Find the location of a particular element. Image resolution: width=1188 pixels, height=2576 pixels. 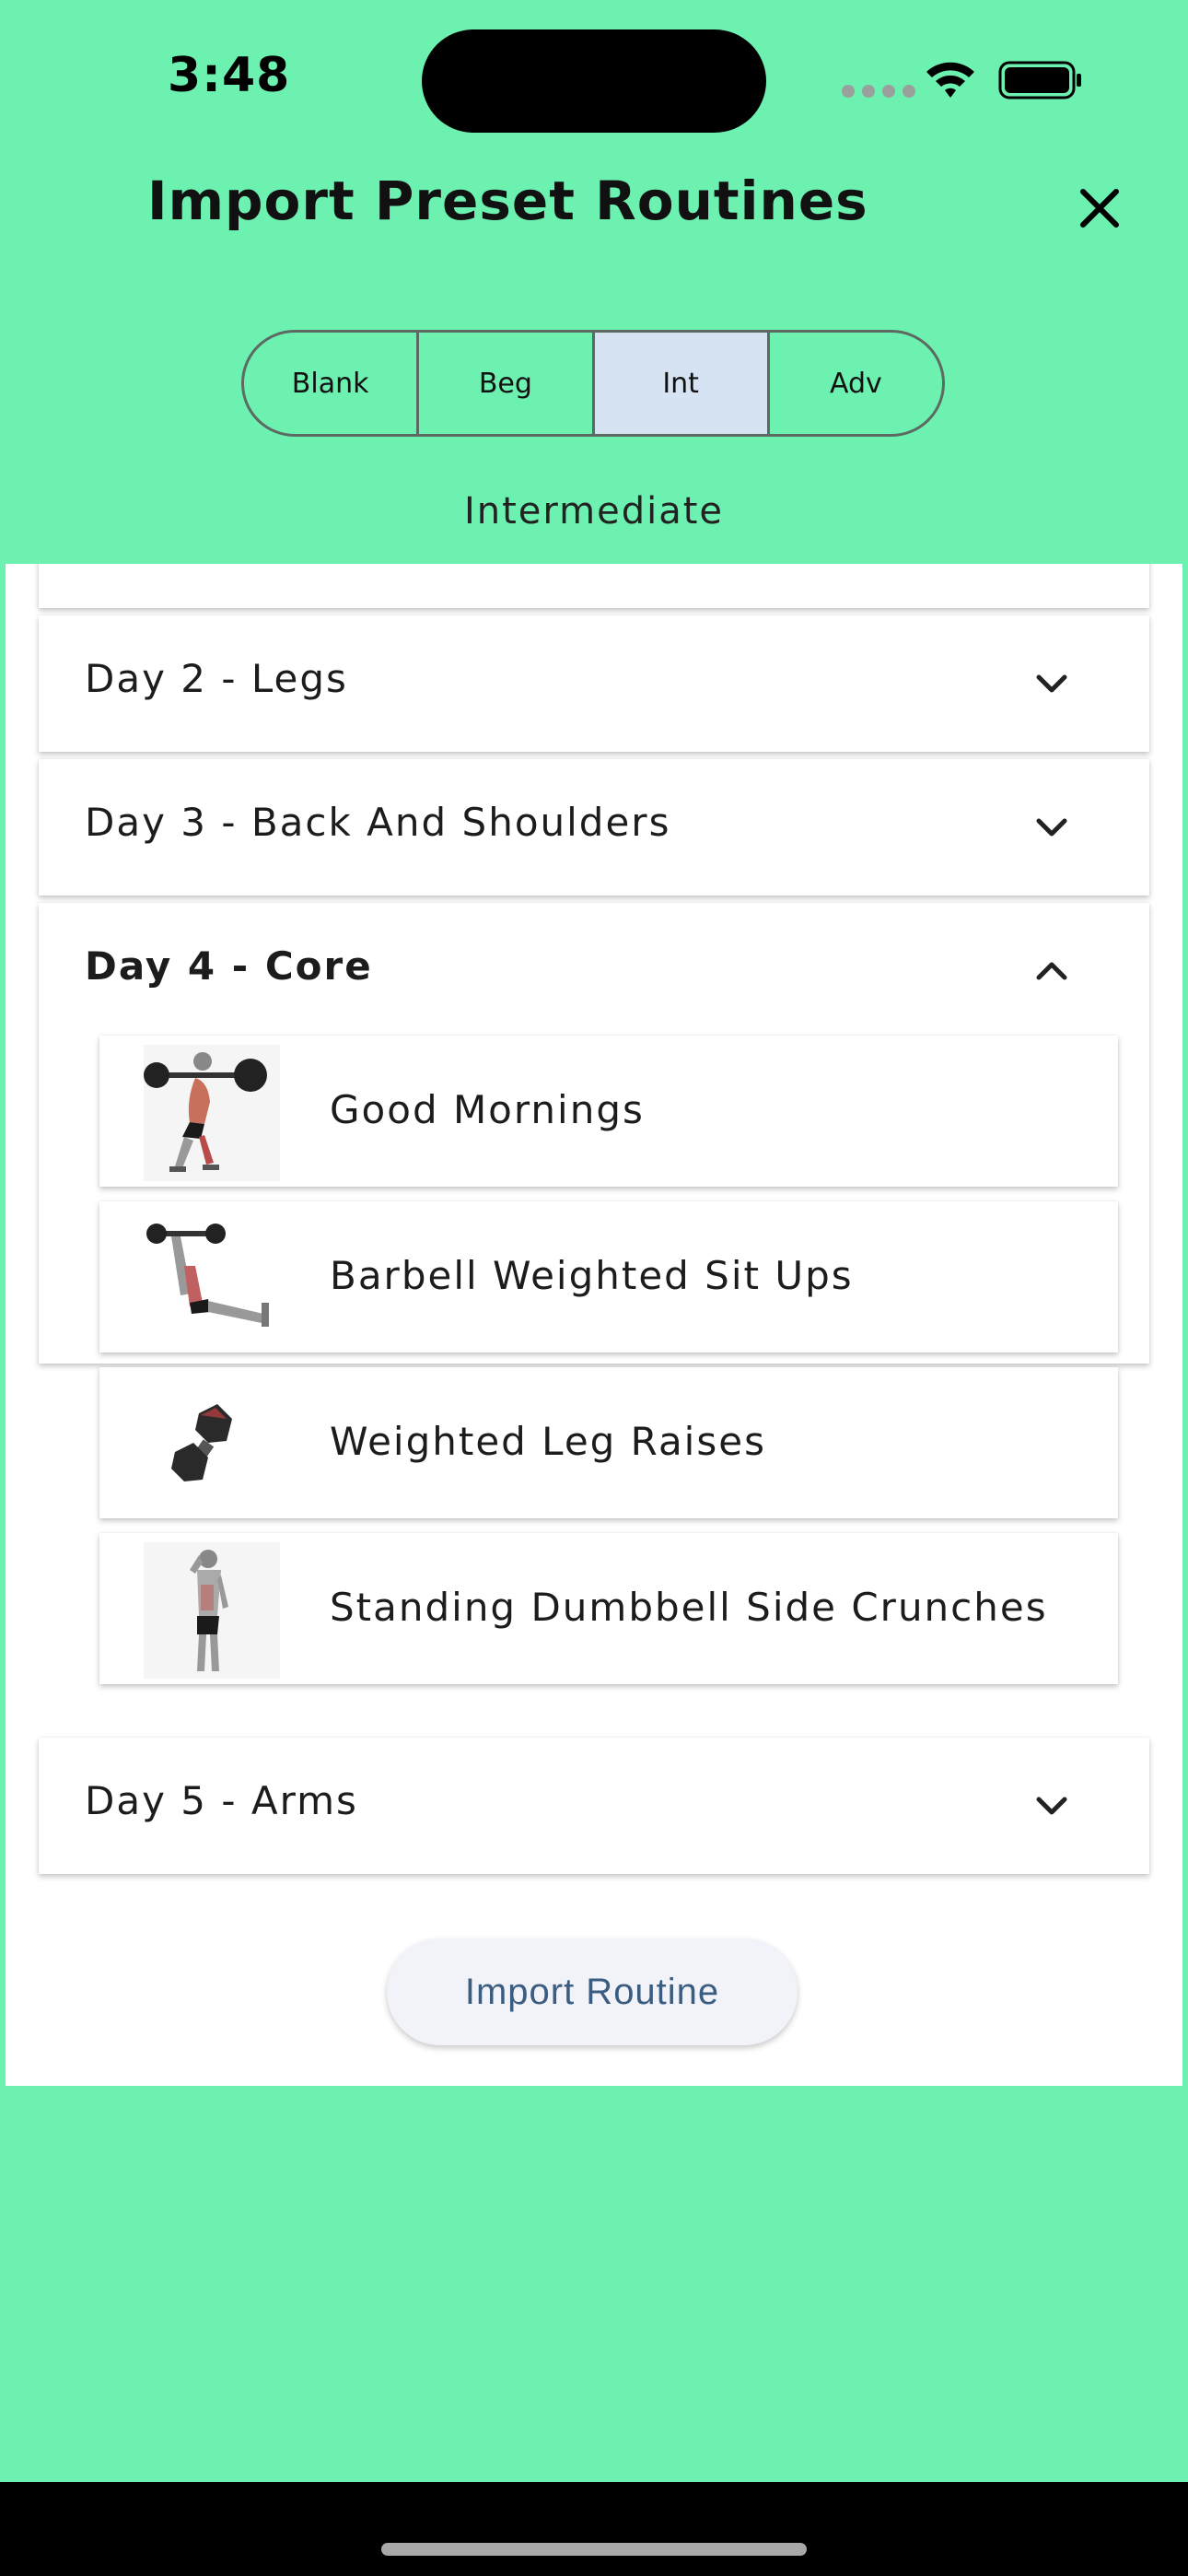

day-card-day-5: Day 5 - Arms is located at coordinates (594, 1806).